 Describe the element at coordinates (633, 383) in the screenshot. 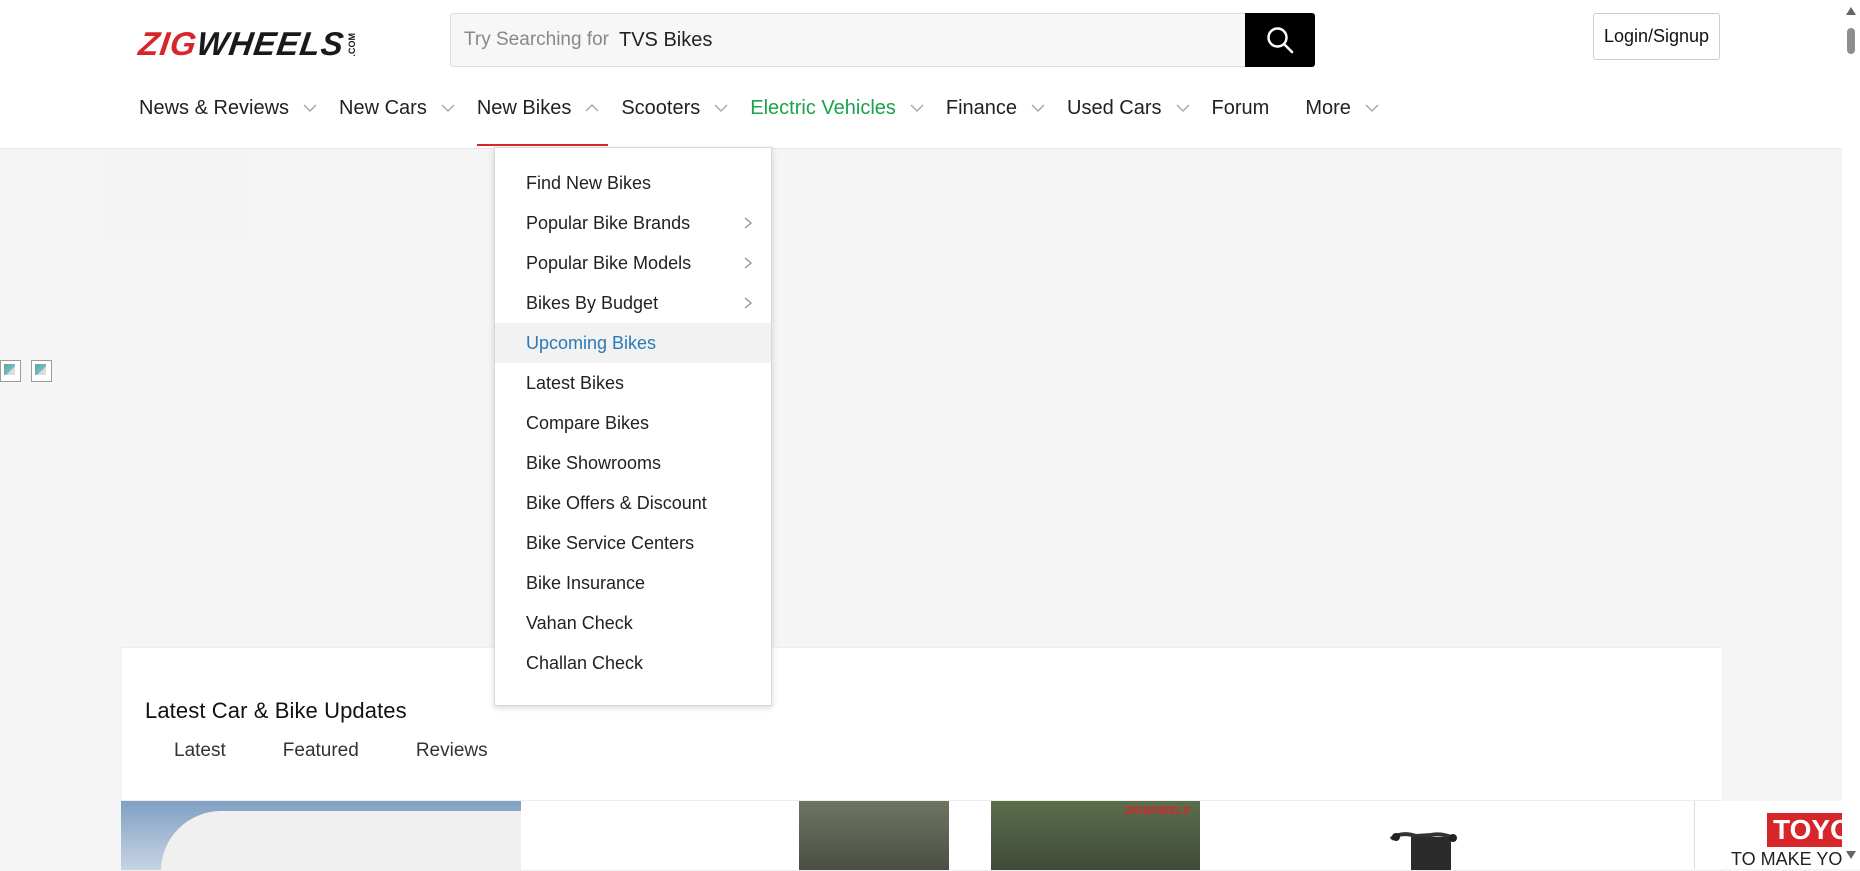

I see `menu-item-latest-bikes: Latest Bikes` at that location.